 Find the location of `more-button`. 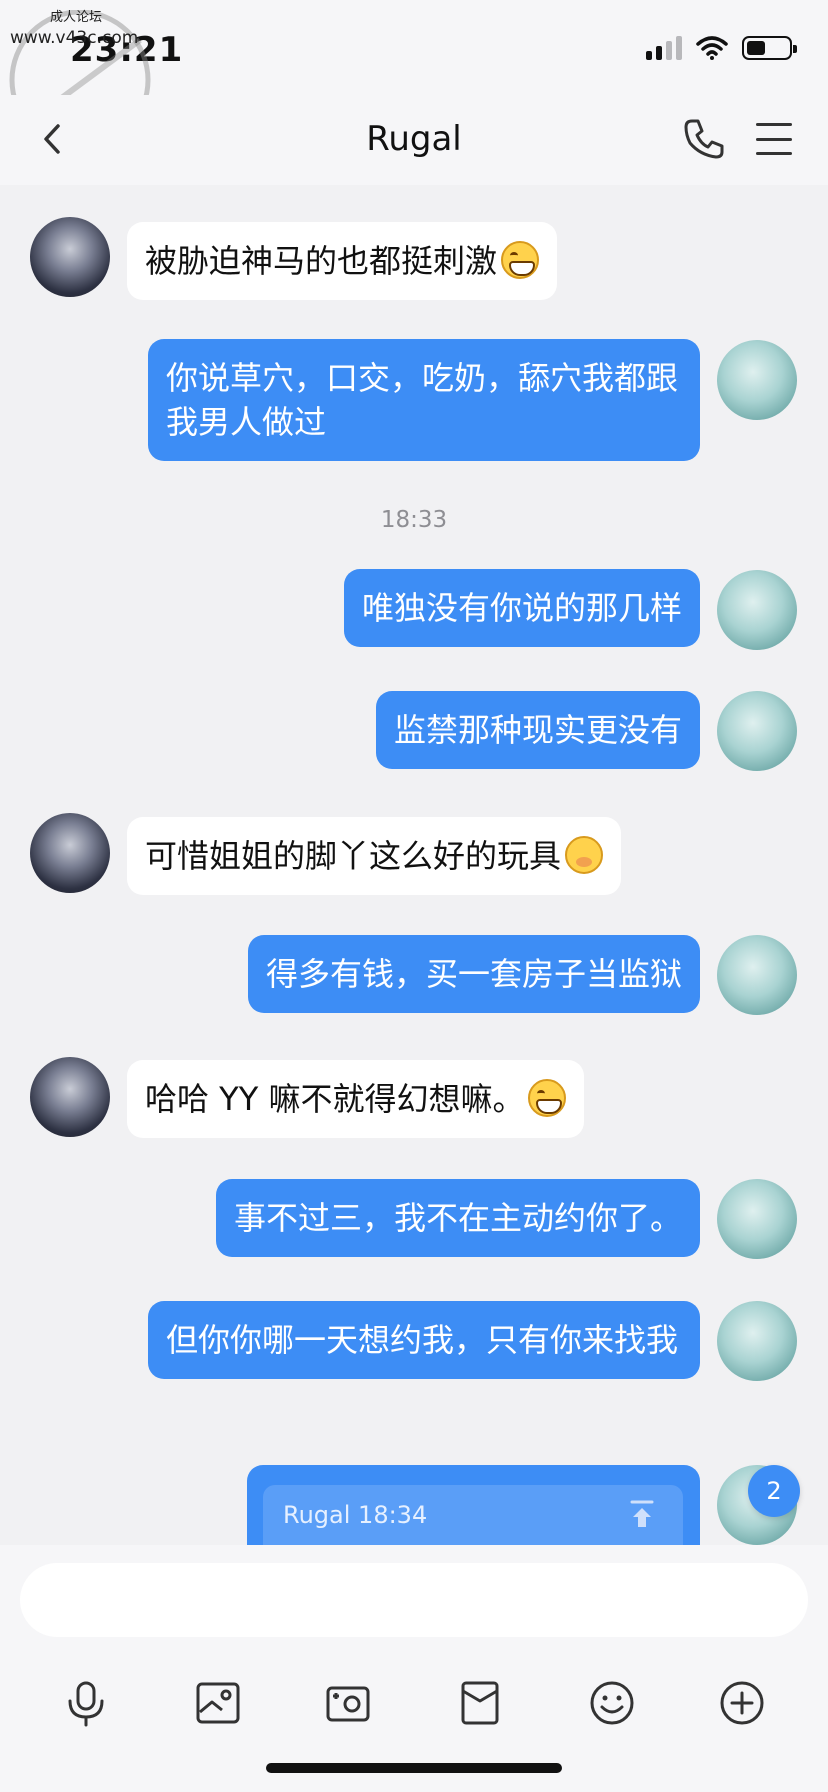

more-button is located at coordinates (742, 1703).